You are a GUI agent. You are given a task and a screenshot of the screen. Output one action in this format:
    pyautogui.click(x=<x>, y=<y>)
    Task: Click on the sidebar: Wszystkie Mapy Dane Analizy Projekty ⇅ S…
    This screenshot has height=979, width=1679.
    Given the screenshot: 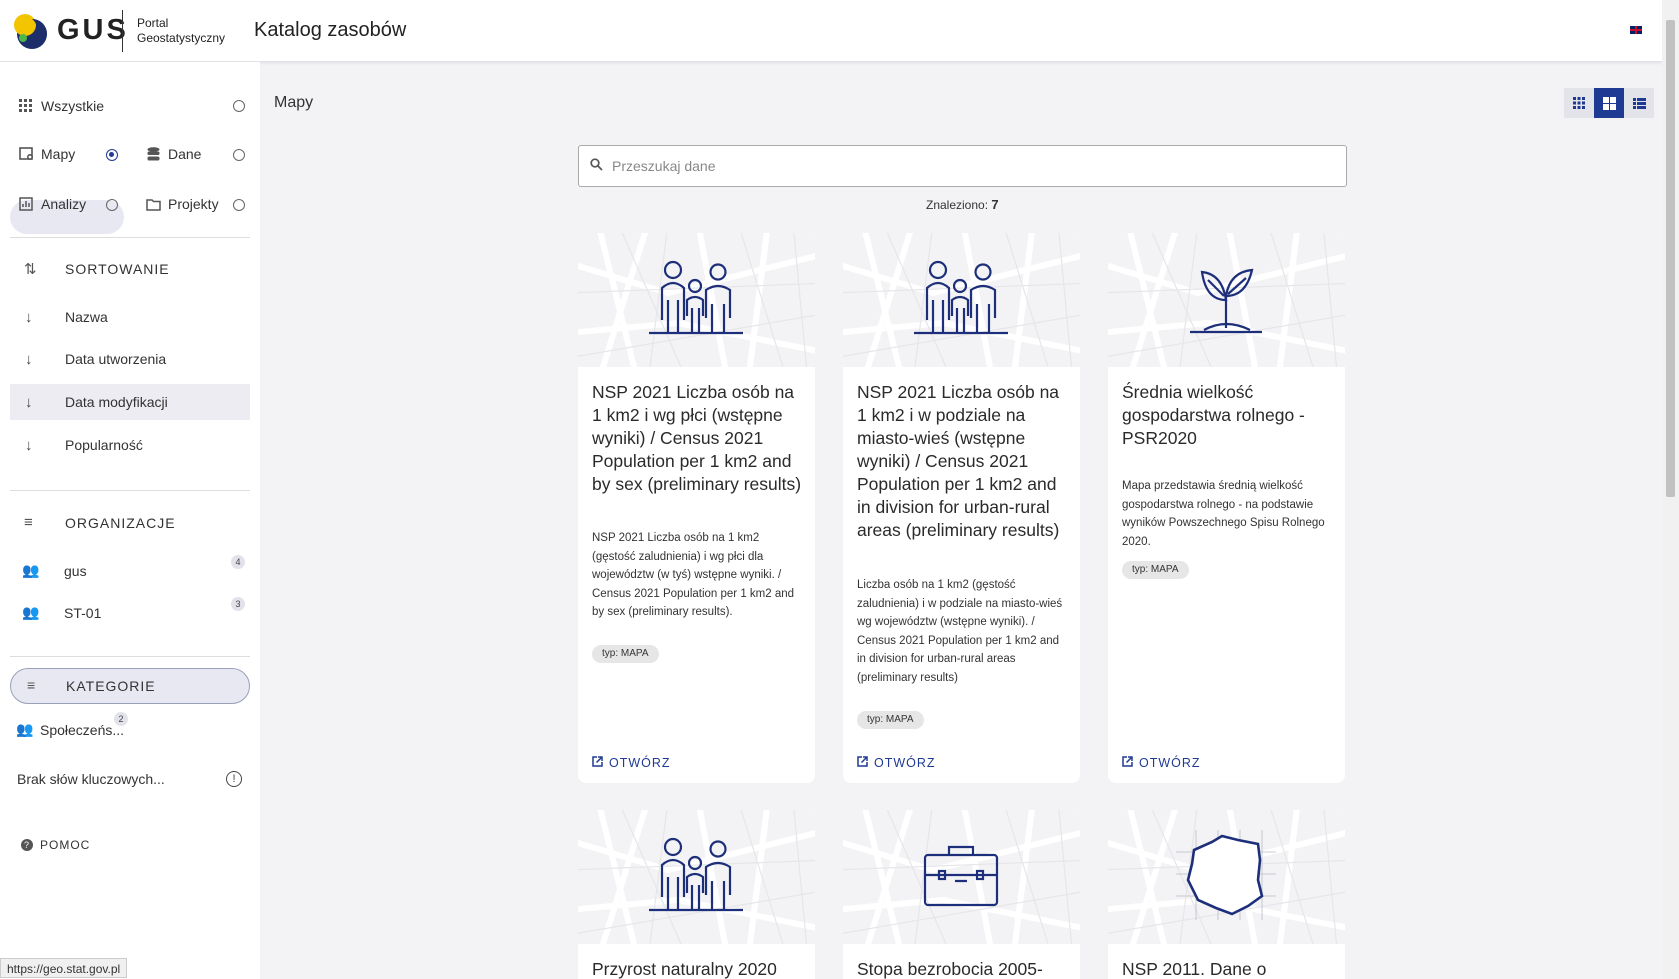 What is the action you would take?
    pyautogui.click(x=130, y=520)
    